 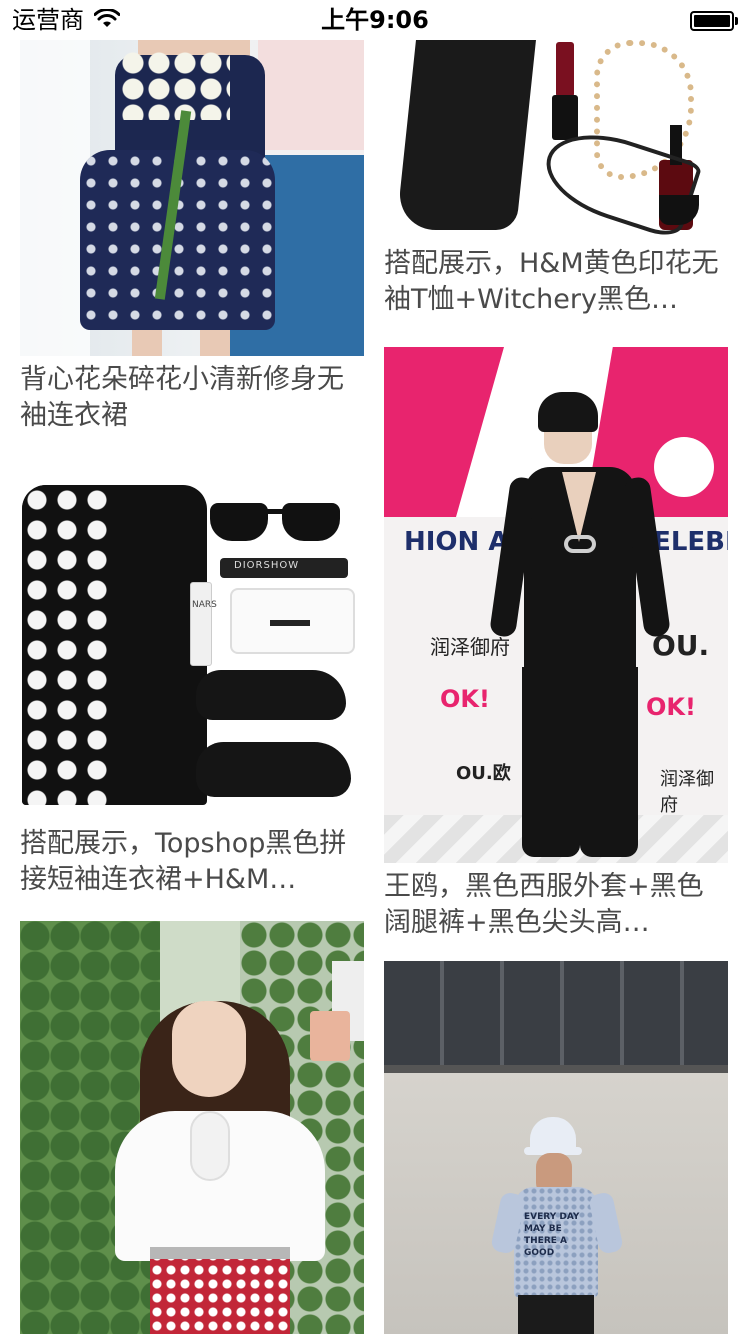 I want to click on status-bar: 运营商 上午9:06, so click(x=375, y=20).